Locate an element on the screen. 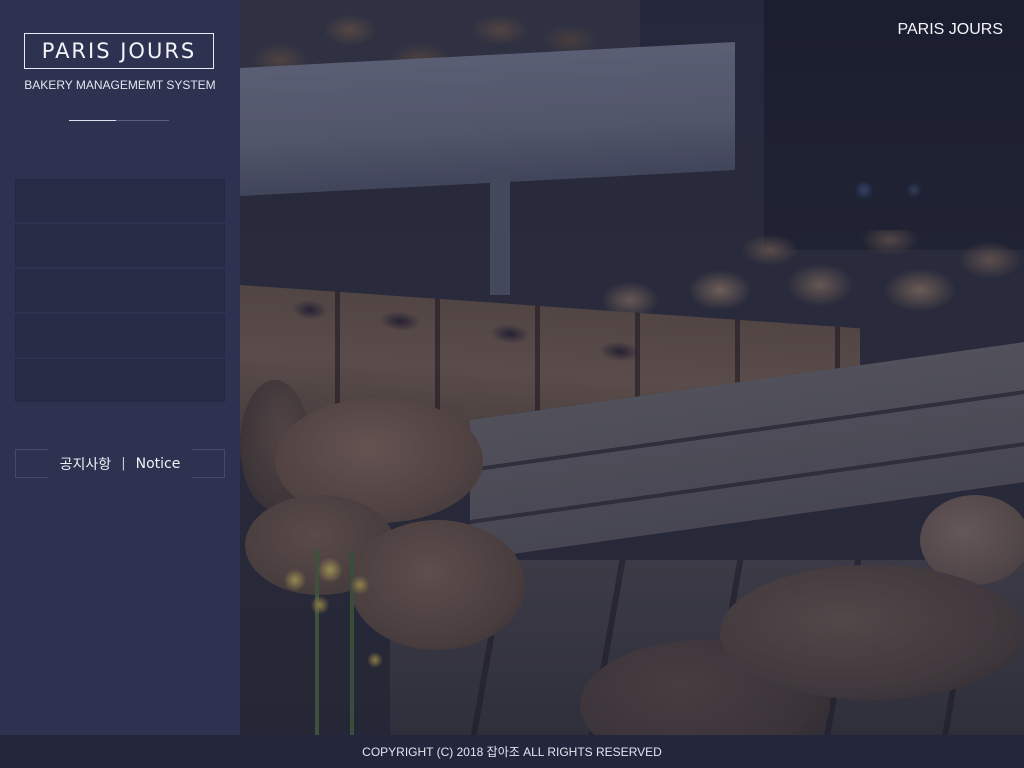  logo-subtitle: BAKERY MANAGEMEMT SYSTEM is located at coordinates (120, 85).